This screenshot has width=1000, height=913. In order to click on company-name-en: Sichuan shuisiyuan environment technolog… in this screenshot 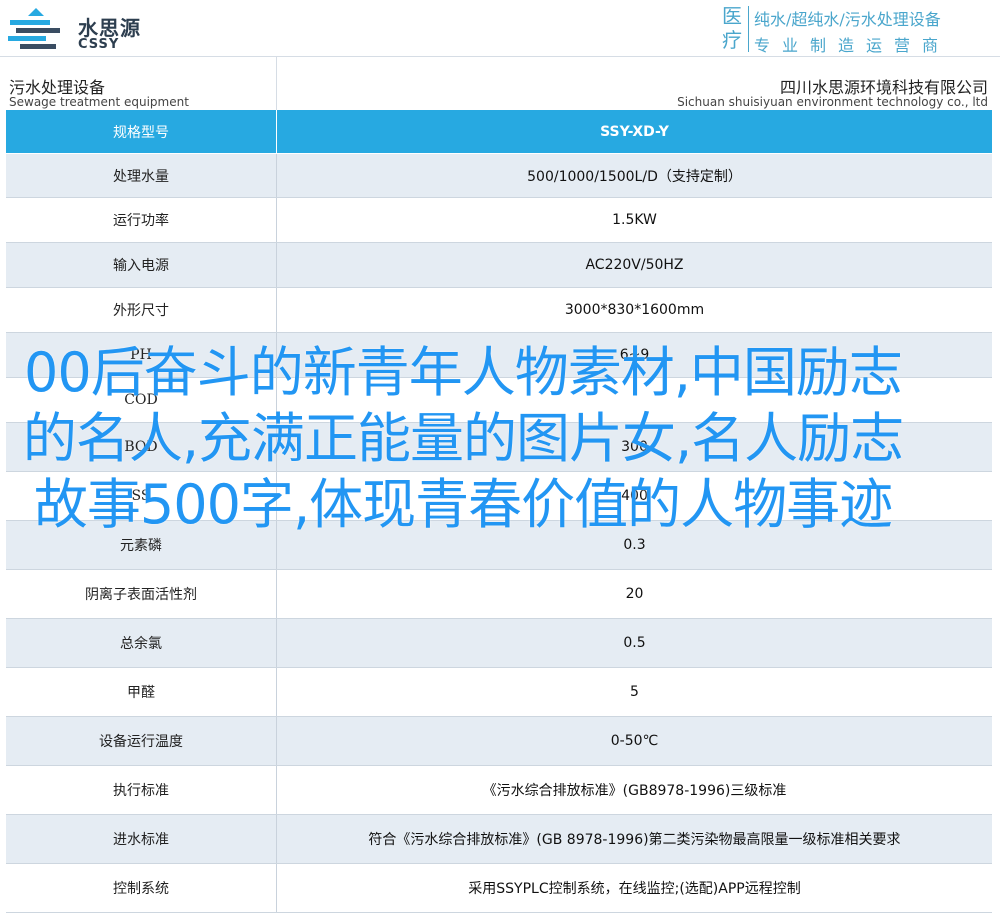, I will do `click(832, 102)`.